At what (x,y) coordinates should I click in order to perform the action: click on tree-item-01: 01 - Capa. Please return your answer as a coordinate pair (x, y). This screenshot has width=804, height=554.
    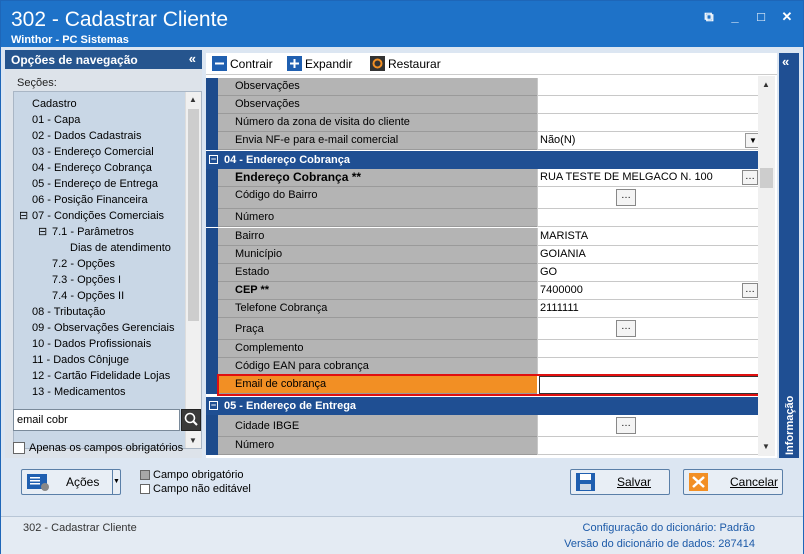
    Looking at the image, I should click on (56, 120).